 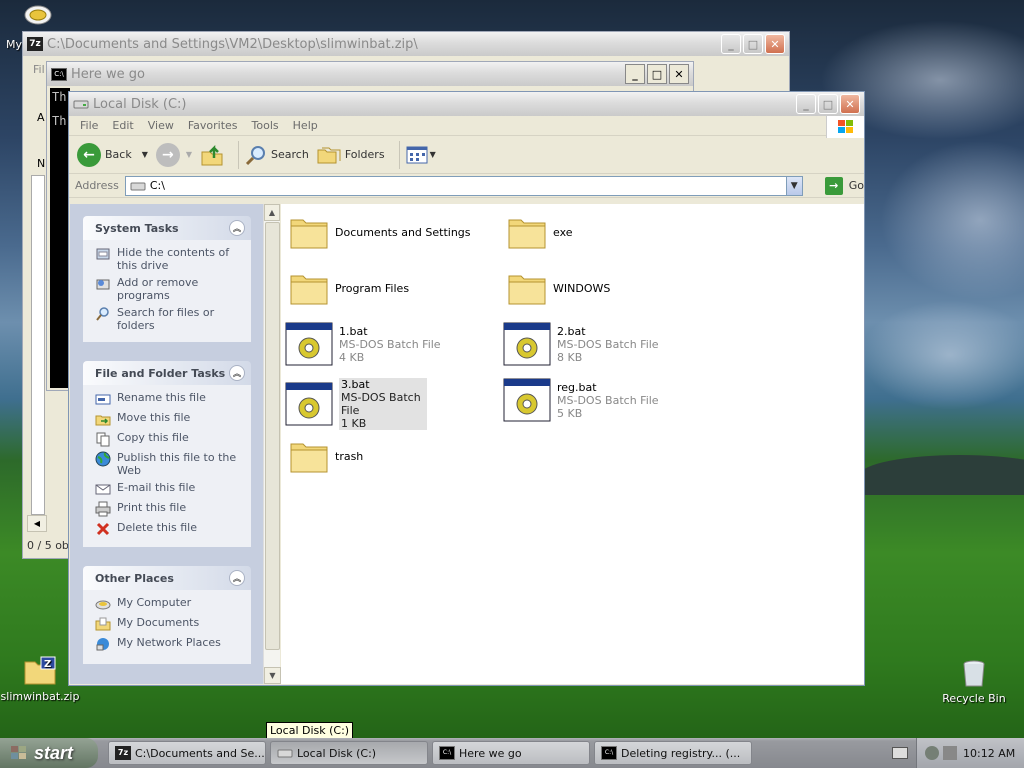 I want to click on file-item-1-bat: 1.bat MS-DOS Batch File 4 KB, so click(x=363, y=344).